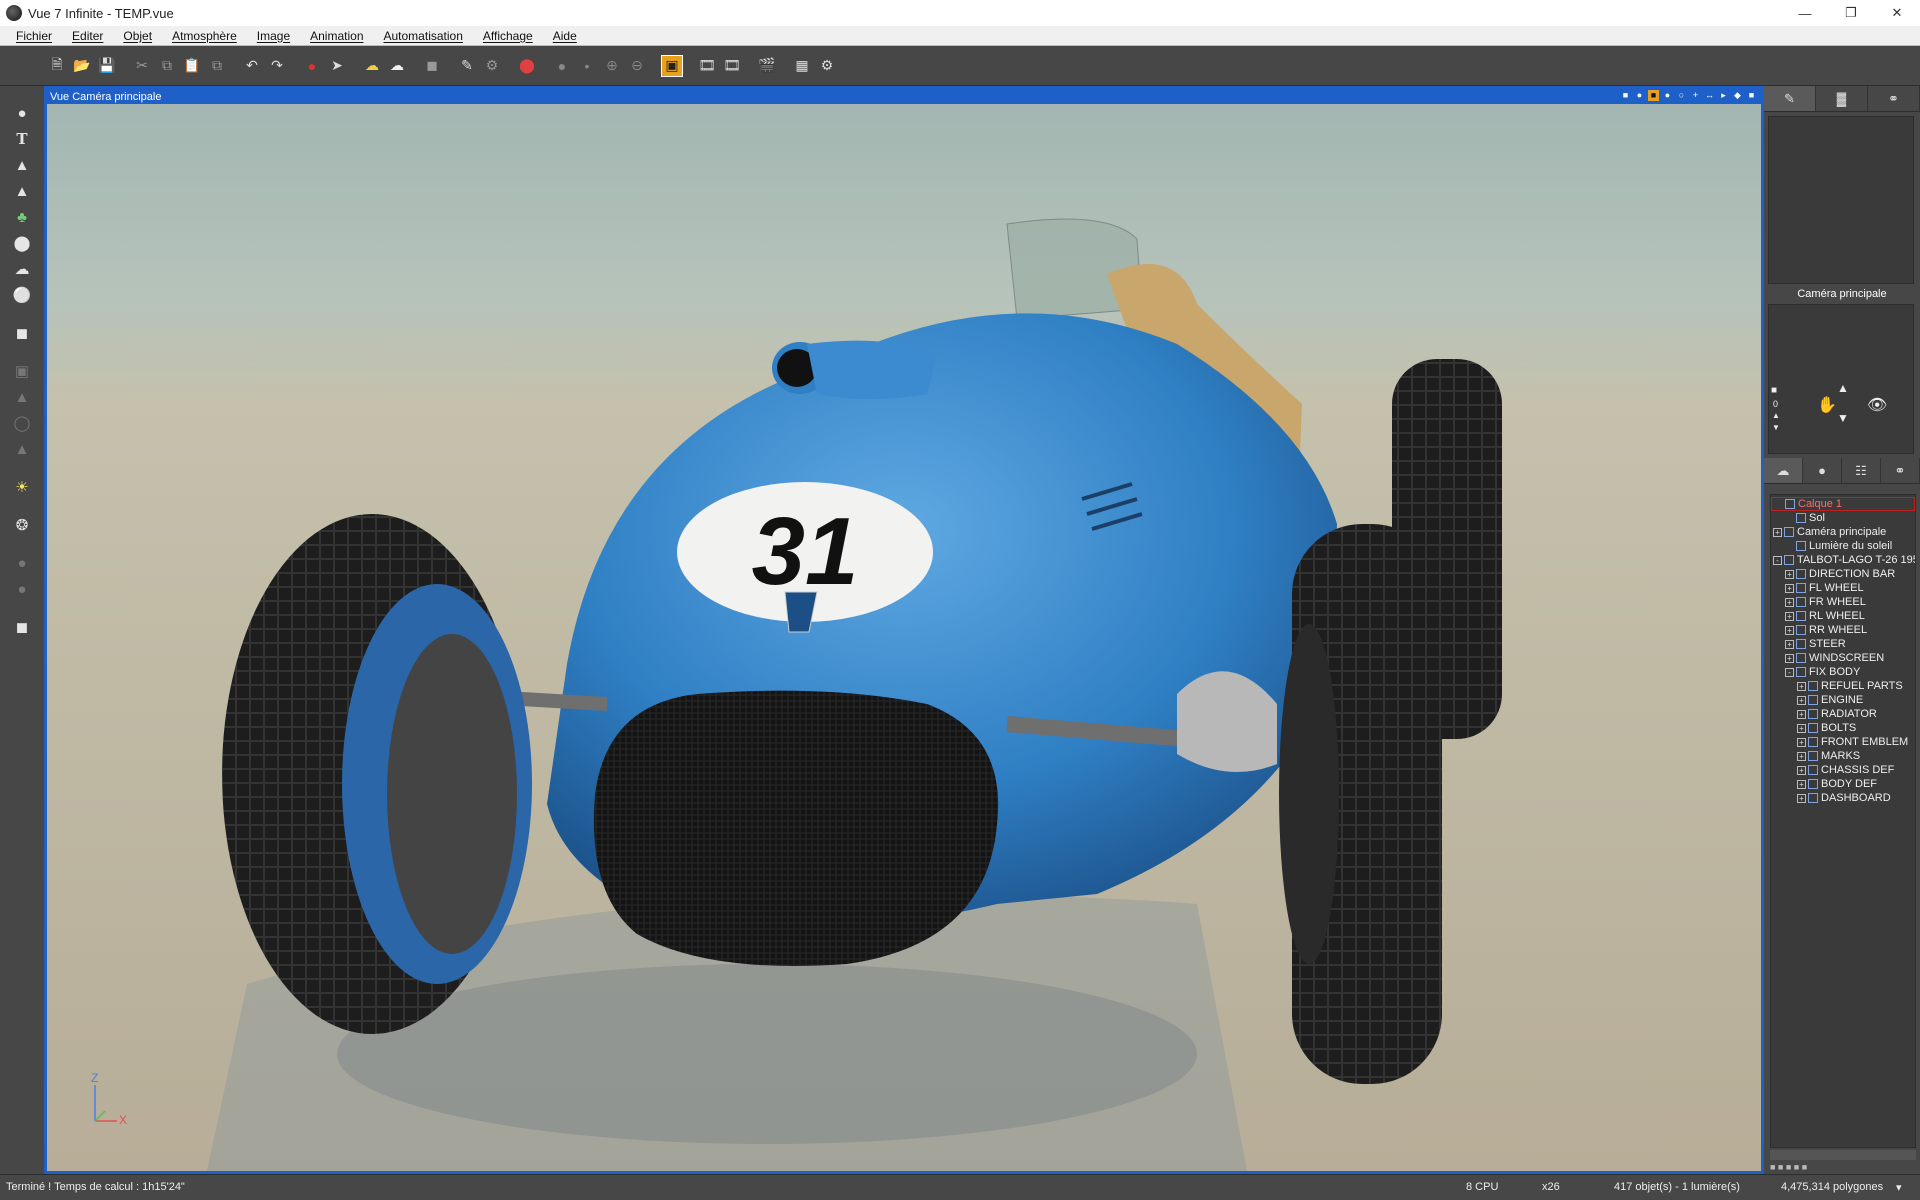 The image size is (1920, 1200). I want to click on clapper-icon: 🎬, so click(767, 66).